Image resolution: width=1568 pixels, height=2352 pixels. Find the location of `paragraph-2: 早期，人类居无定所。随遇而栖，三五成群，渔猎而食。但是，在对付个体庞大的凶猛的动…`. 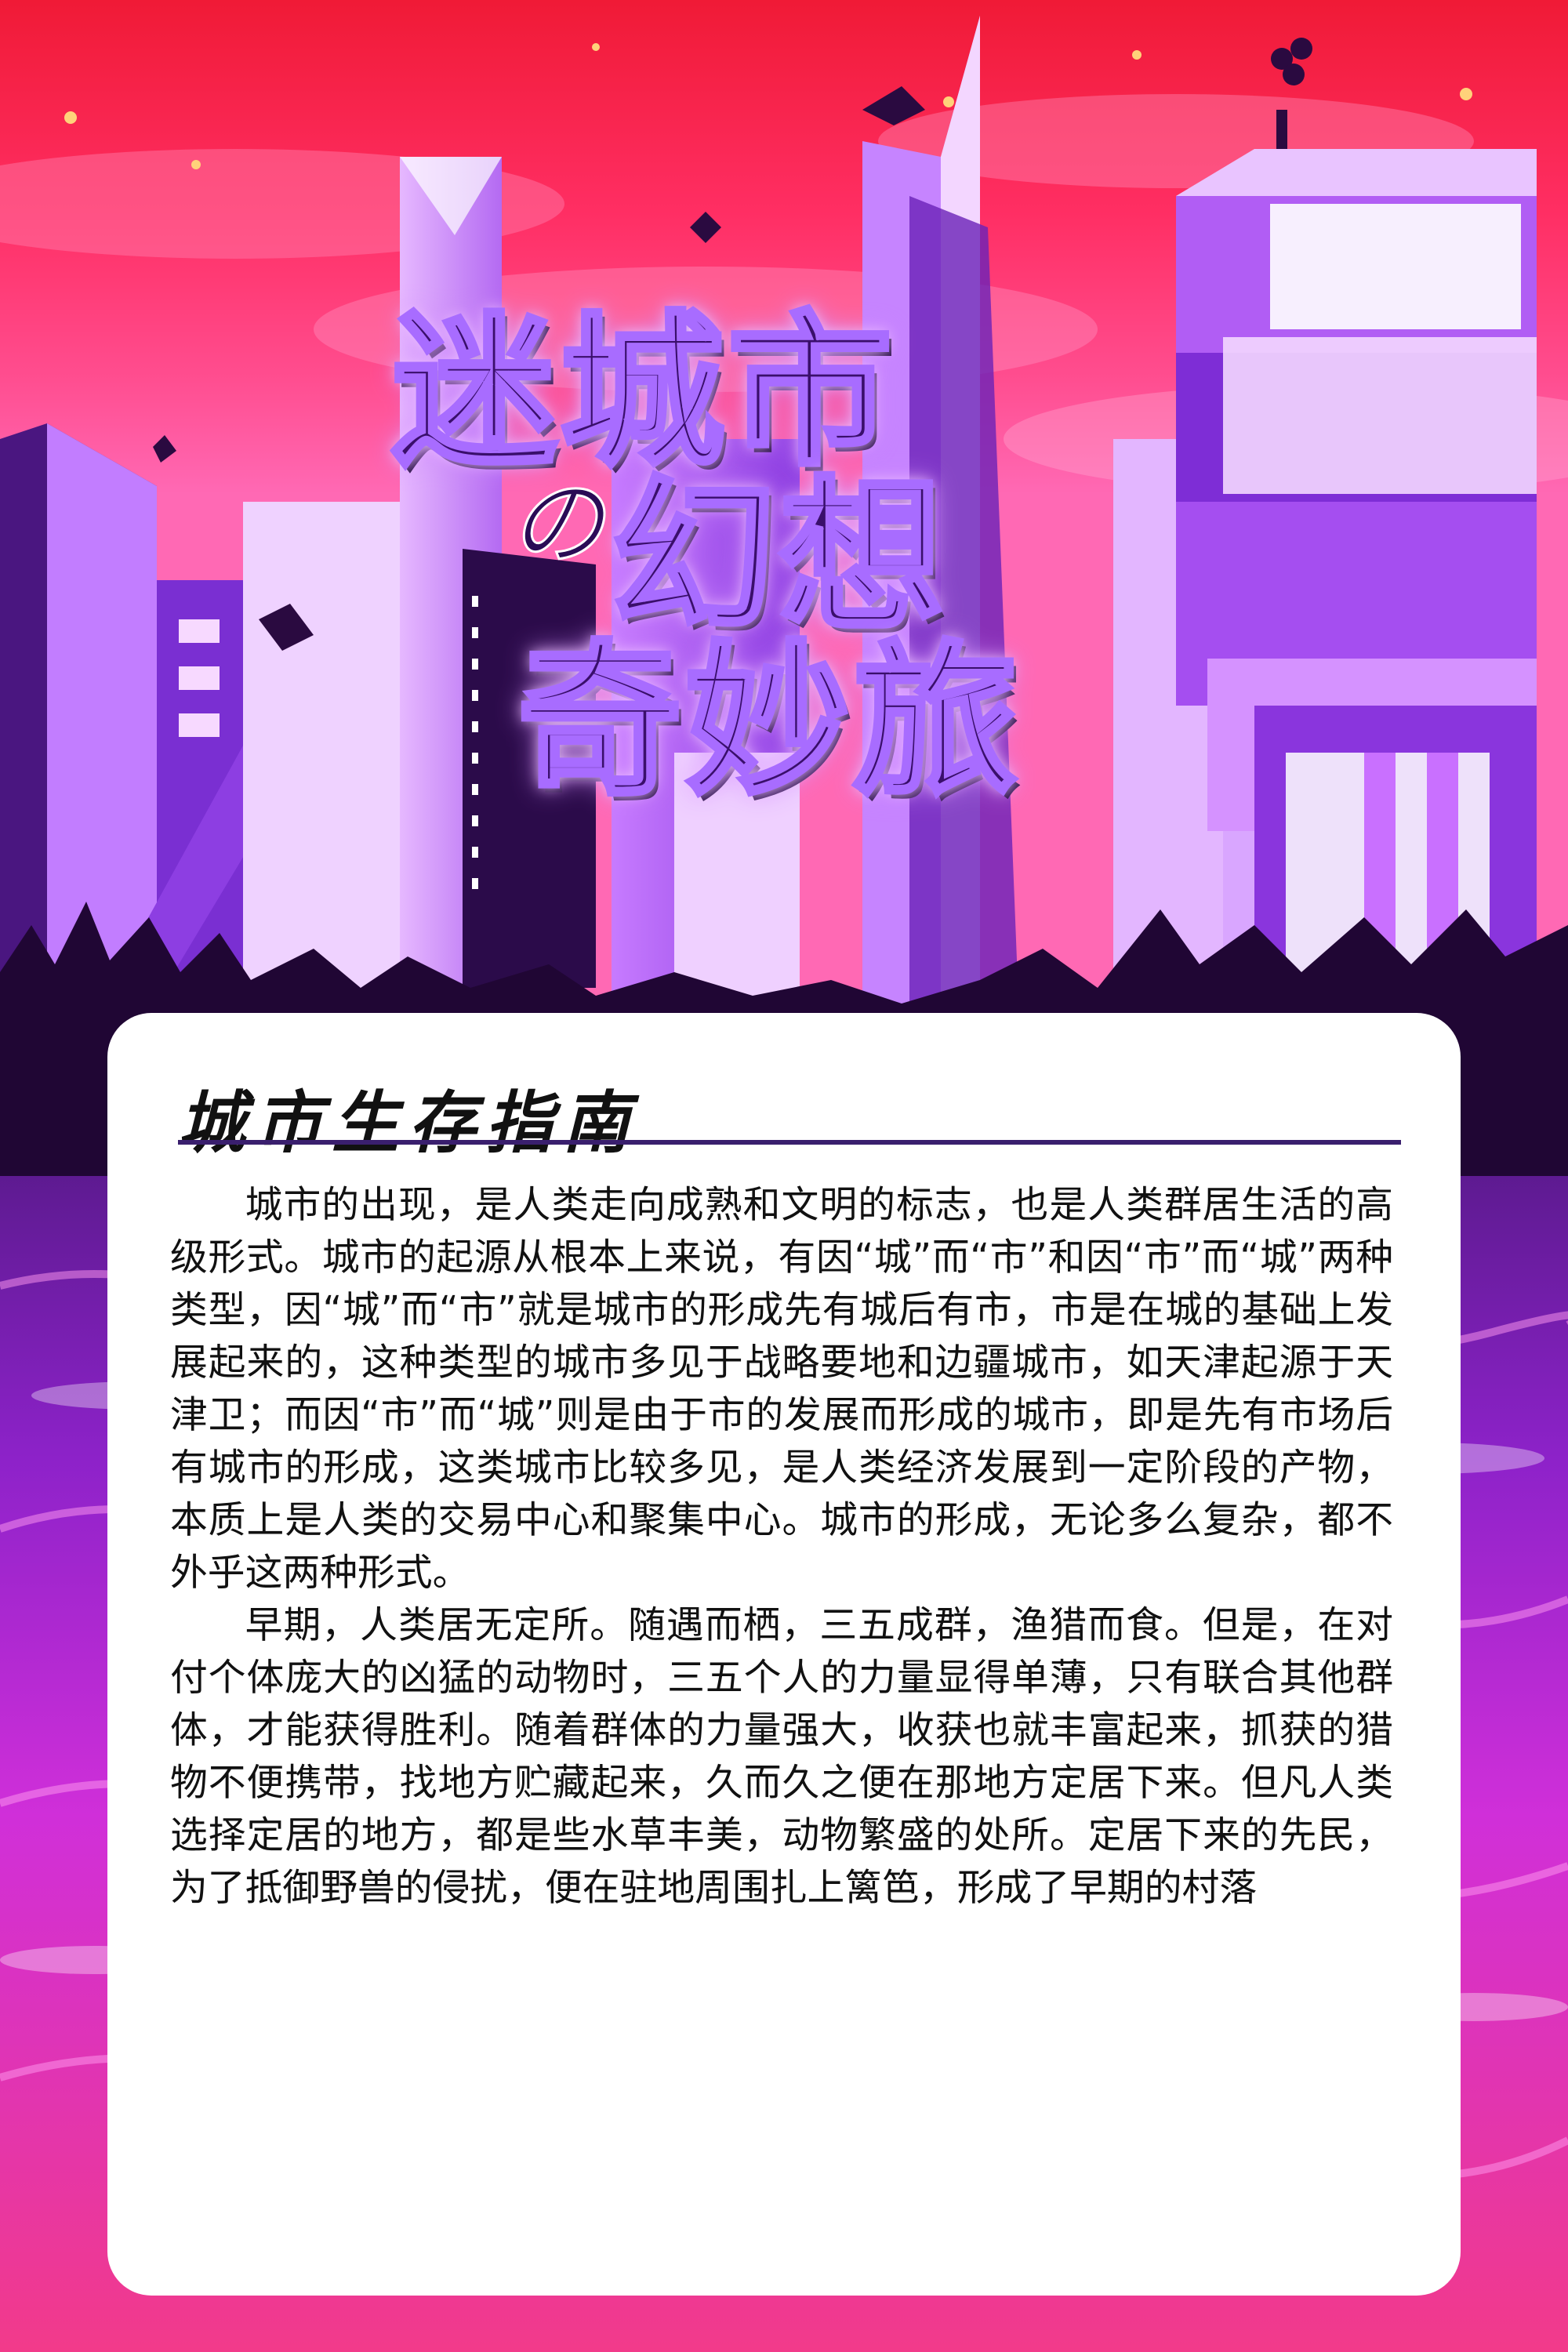

paragraph-2: 早期，人类居无定所。随遇而栖，三五成群，渔猎而食。但是，在对付个体庞大的凶猛的动… is located at coordinates (781, 1757).